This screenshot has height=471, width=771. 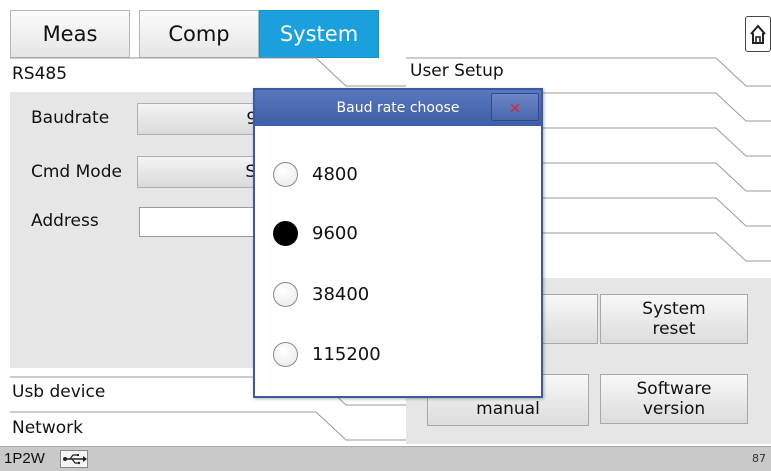 What do you see at coordinates (385, 458) in the screenshot?
I see `status-bar: 1P2W 87` at bounding box center [385, 458].